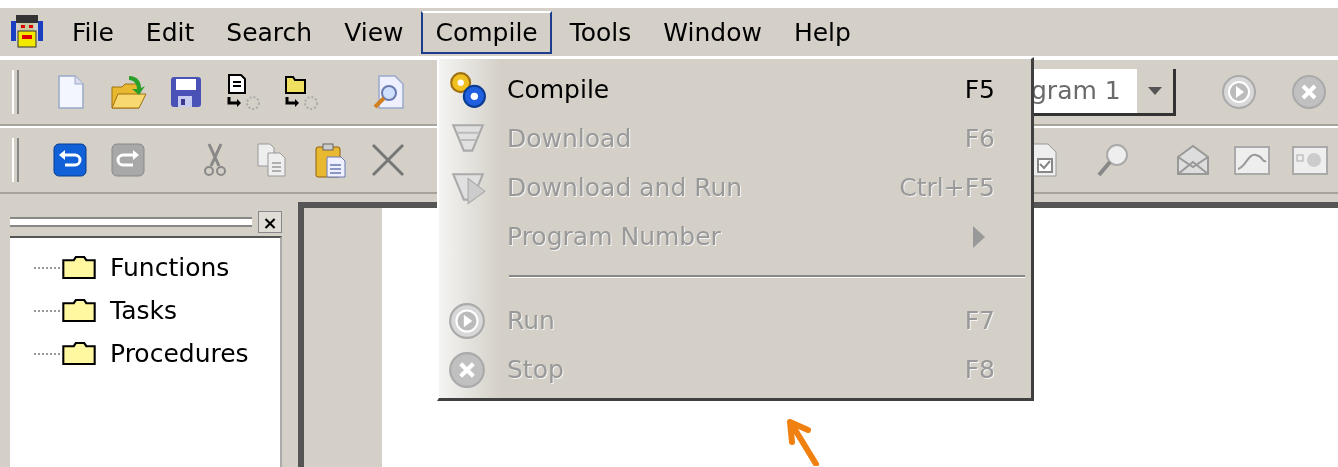 This screenshot has height=467, width=1338. What do you see at coordinates (979, 89) in the screenshot?
I see `shortcut-label: F5` at bounding box center [979, 89].